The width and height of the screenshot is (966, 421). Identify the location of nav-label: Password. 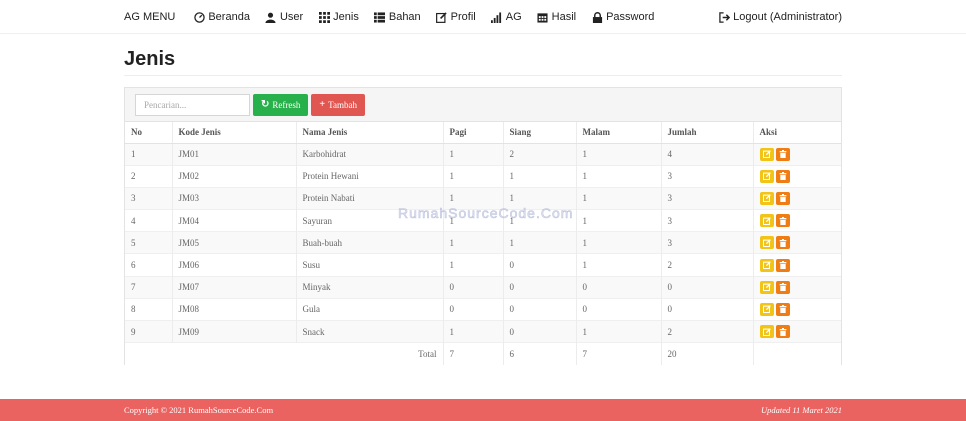
(630, 17).